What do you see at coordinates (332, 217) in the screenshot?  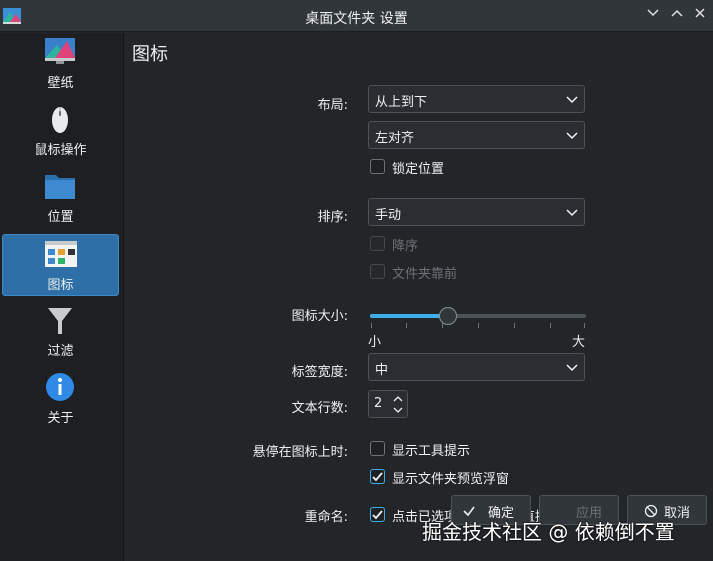 I see `sort-label: 排序:` at bounding box center [332, 217].